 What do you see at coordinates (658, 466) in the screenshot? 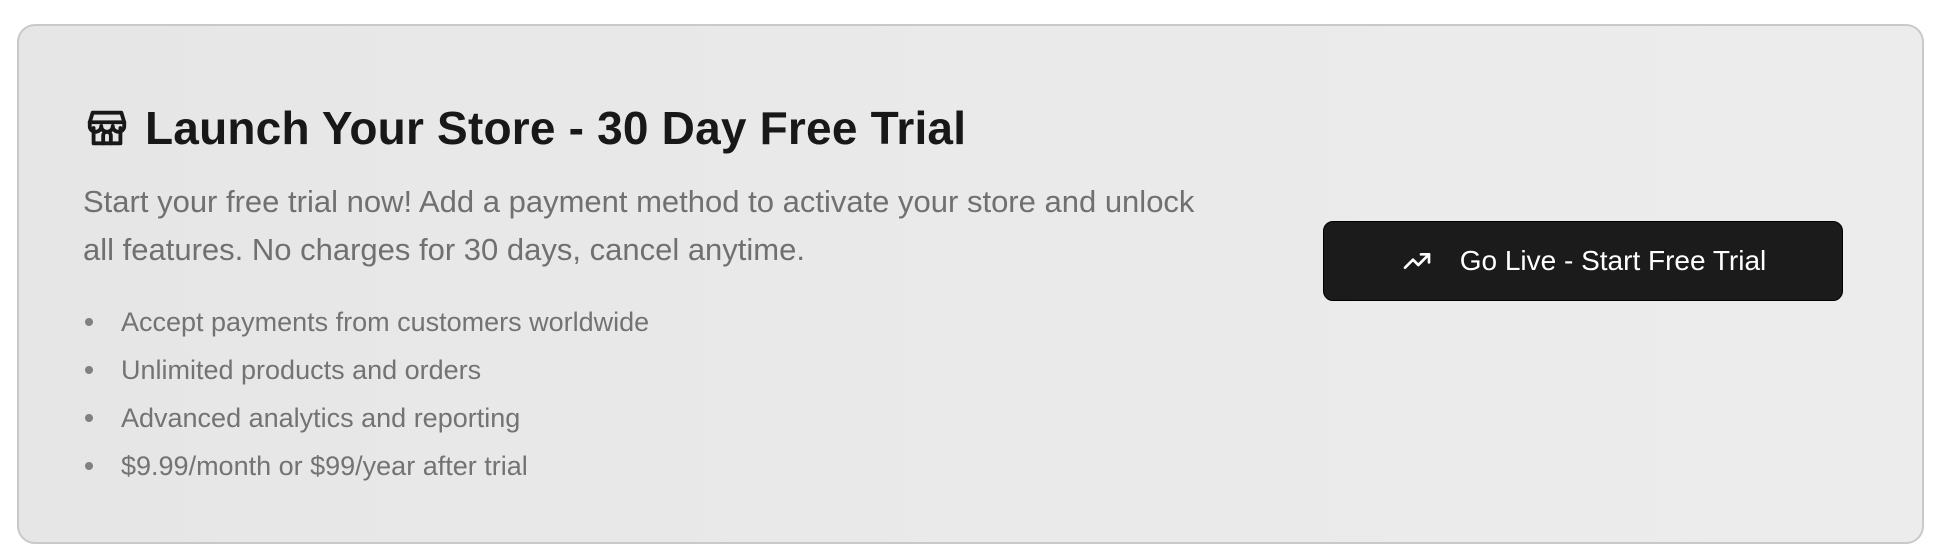
I see `list-item: $9.99/month or $99/year after trial` at bounding box center [658, 466].